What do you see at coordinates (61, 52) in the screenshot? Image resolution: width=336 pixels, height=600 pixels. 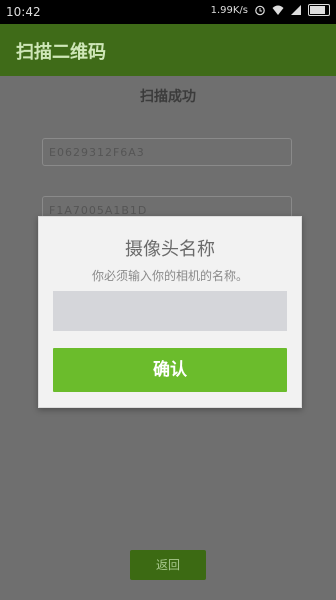 I see `app-bar-title: 扫描二维码` at bounding box center [61, 52].